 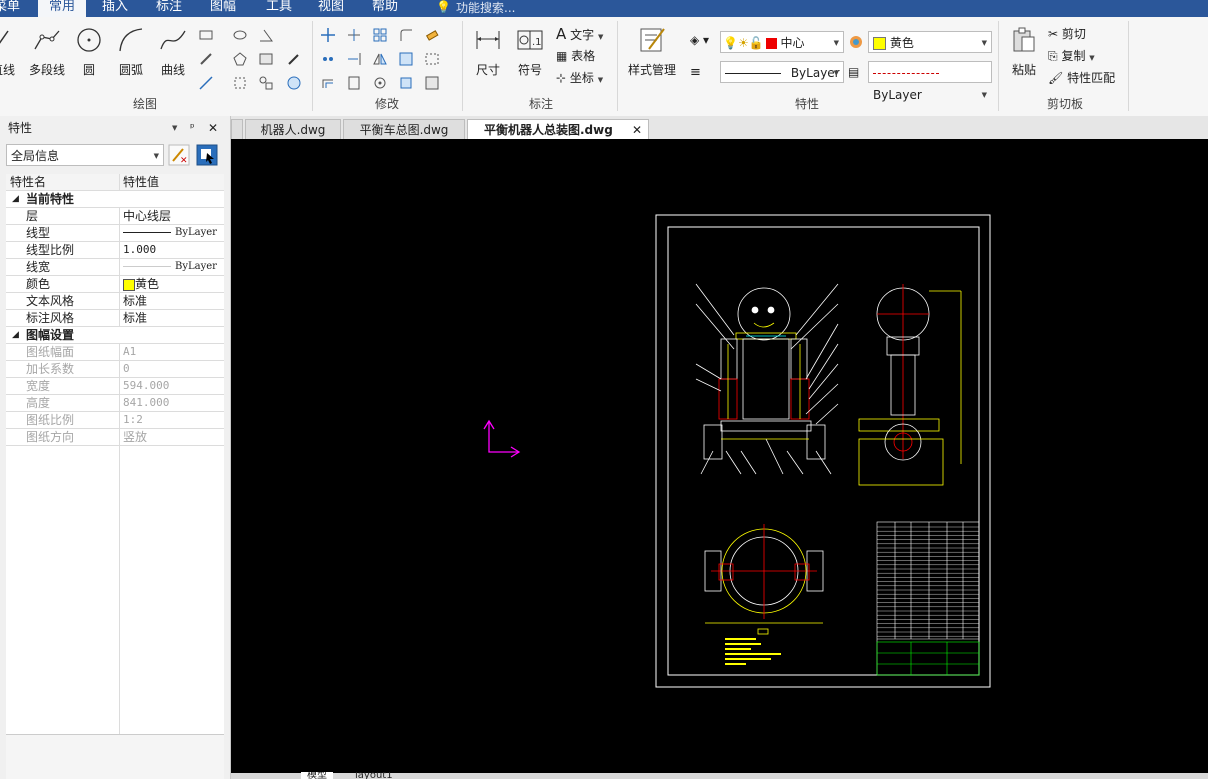 I want to click on stretch-icon, so click(x=432, y=59).